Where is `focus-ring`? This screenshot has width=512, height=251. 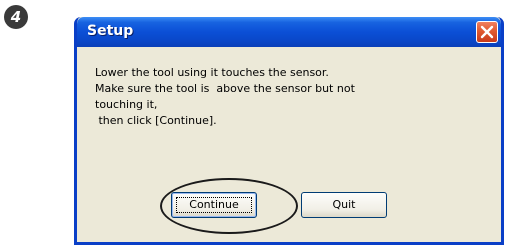 focus-ring is located at coordinates (214, 205).